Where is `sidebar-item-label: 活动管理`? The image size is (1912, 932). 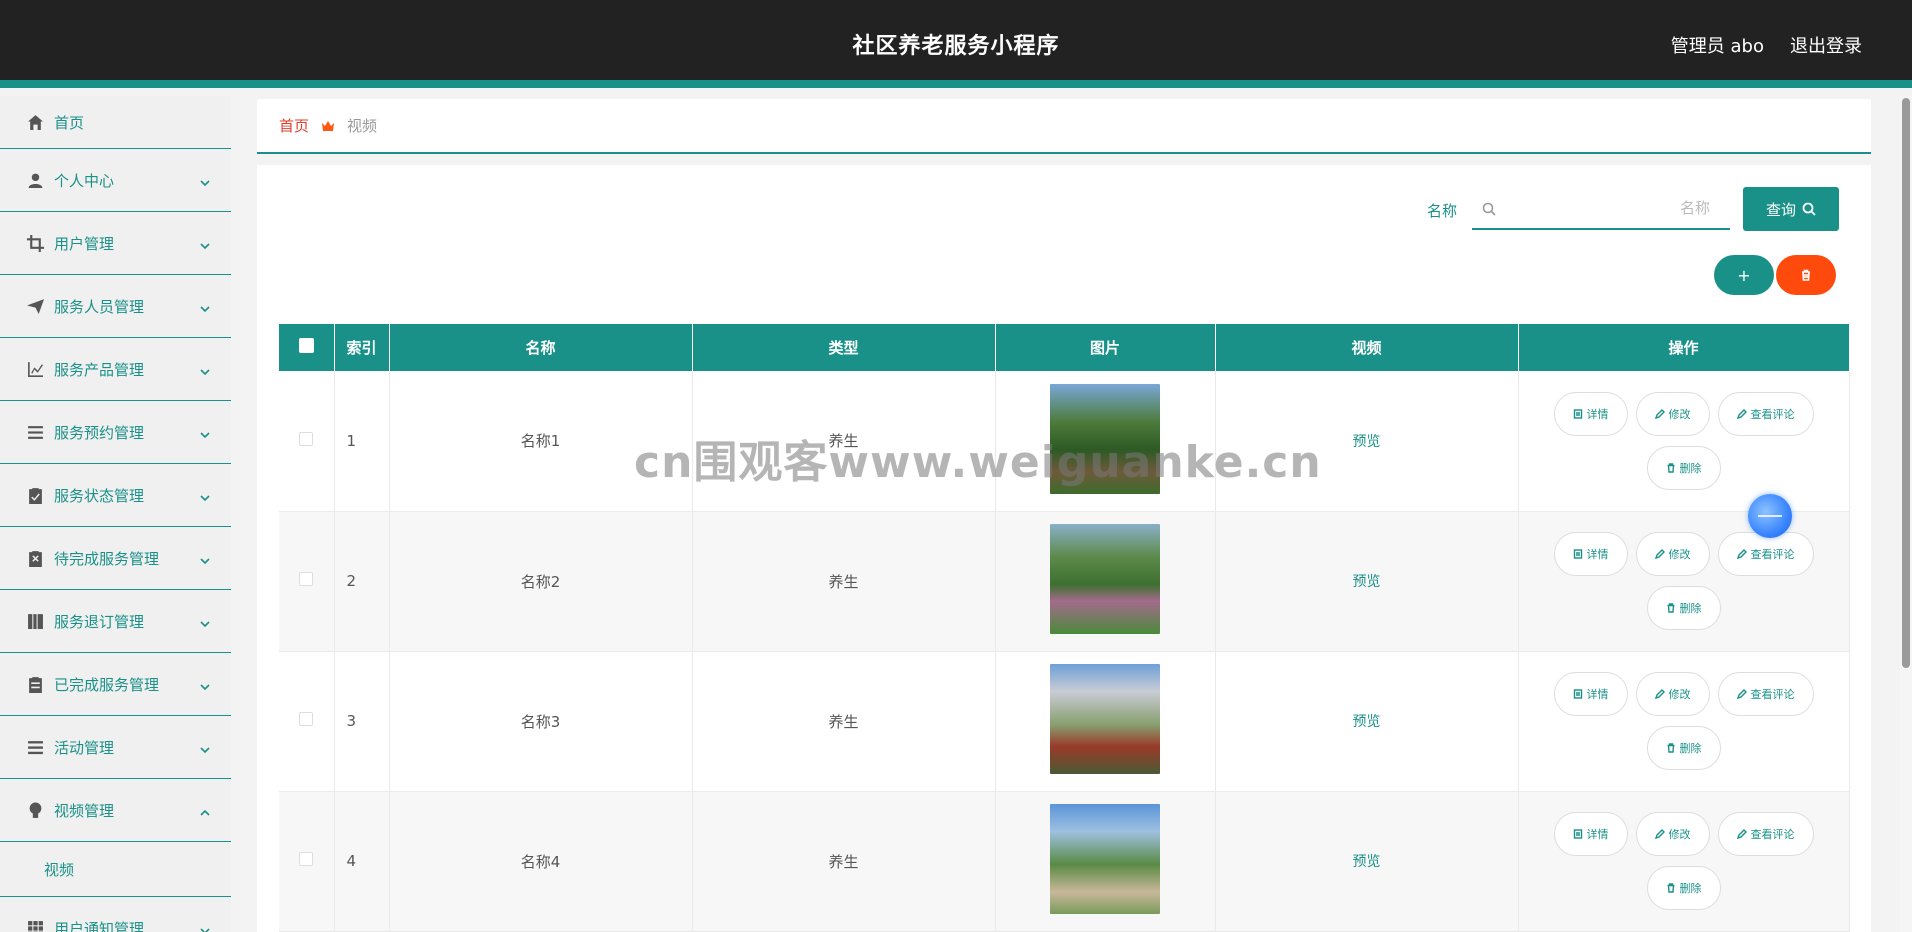 sidebar-item-label: 活动管理 is located at coordinates (84, 747).